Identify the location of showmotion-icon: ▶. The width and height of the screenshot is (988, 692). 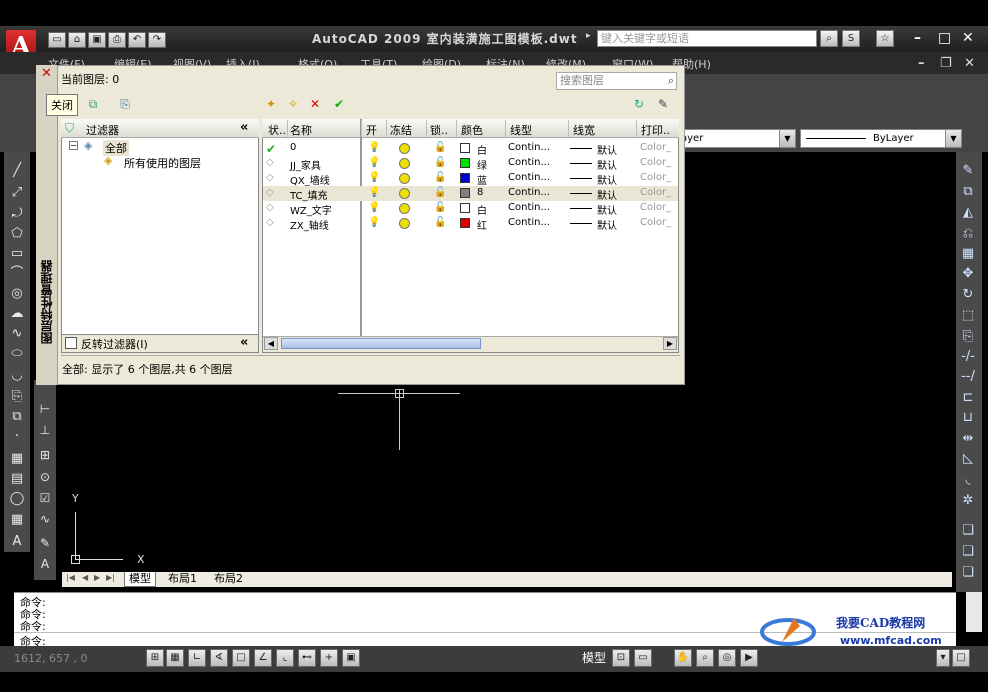
(749, 658).